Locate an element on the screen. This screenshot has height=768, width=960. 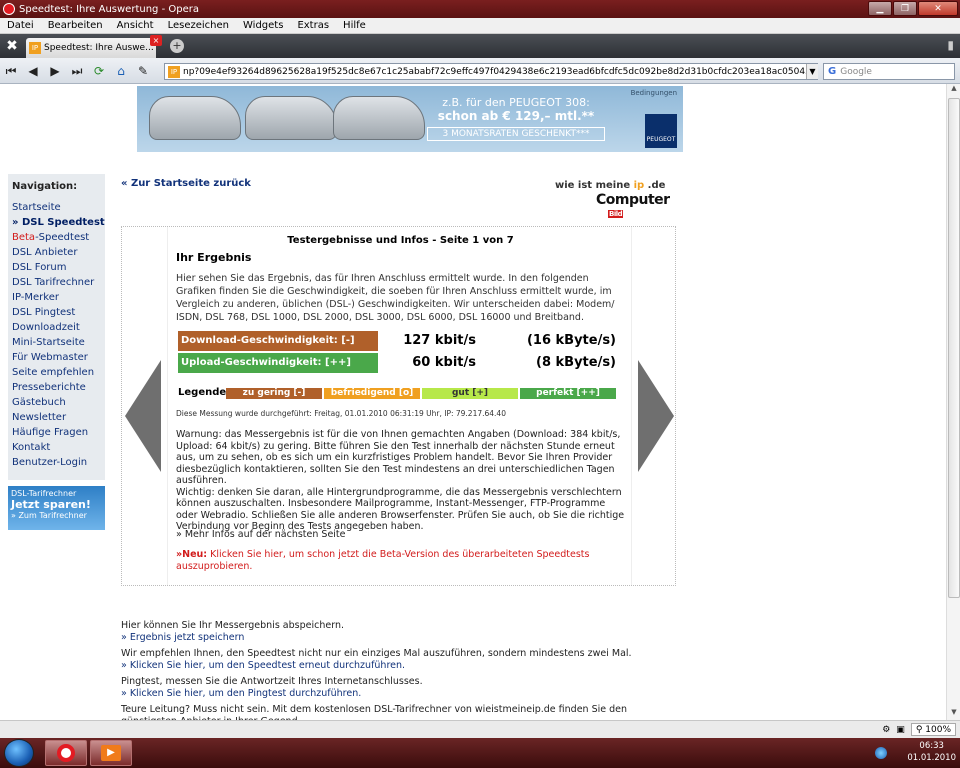
tarif-line2: Jetzt sparen! is located at coordinates (51, 504).